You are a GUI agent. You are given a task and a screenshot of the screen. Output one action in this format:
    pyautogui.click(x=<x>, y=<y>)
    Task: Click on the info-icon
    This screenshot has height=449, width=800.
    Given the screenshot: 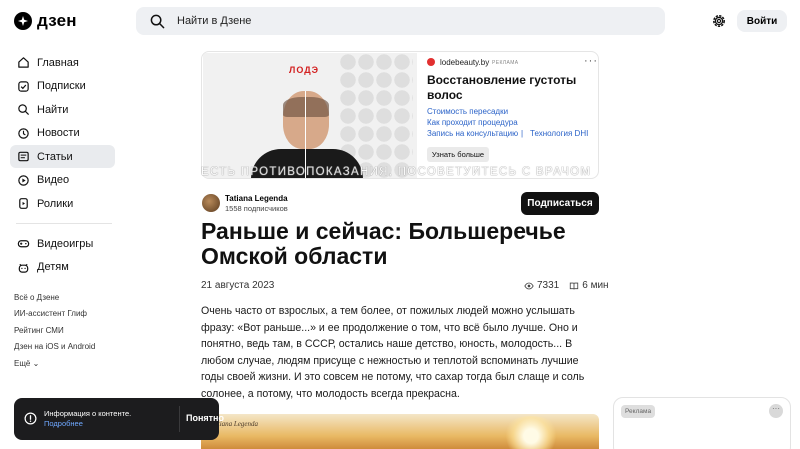 What is the action you would take?
    pyautogui.click(x=30, y=418)
    